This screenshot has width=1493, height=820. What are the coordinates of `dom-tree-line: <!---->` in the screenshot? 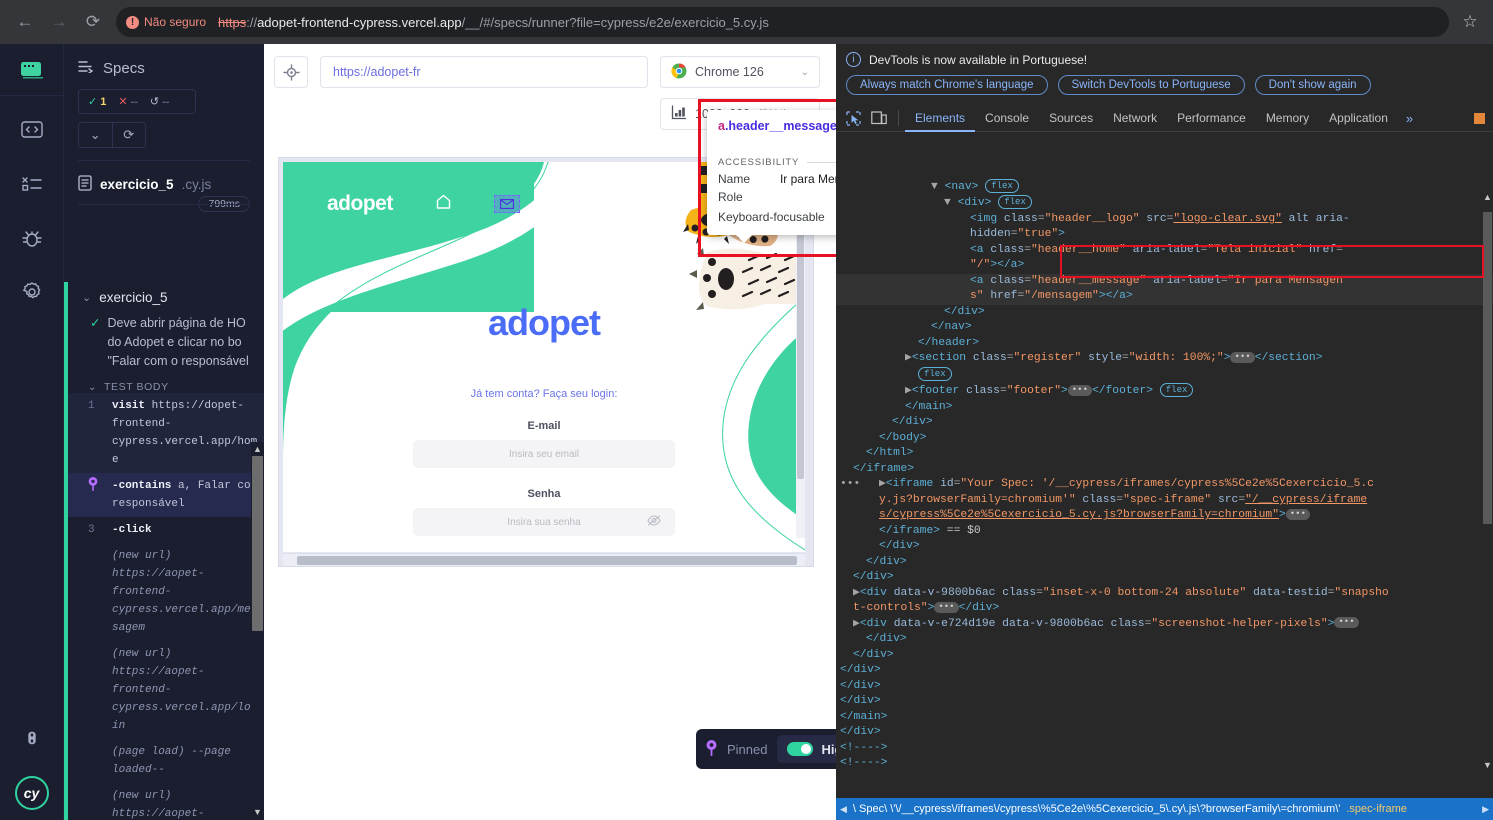 It's located at (1164, 749).